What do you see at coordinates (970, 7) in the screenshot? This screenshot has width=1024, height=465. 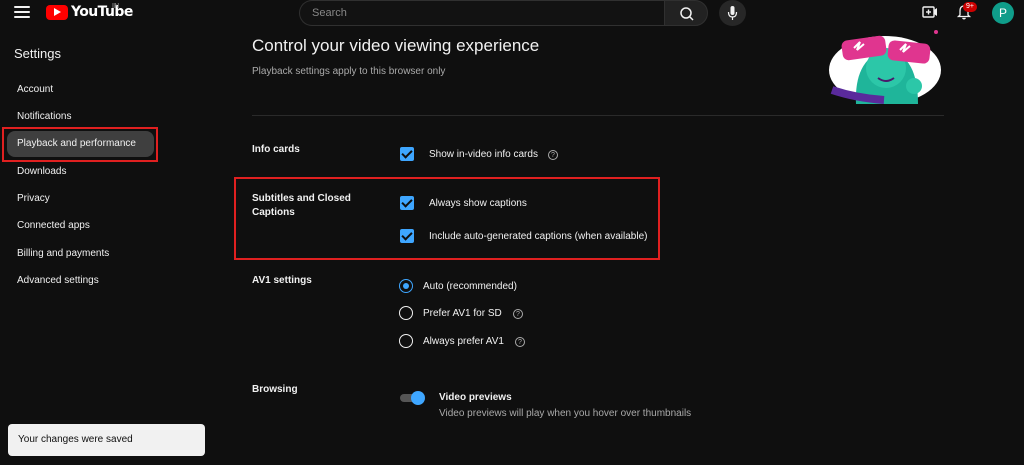 I see `notification-badge: 9+` at bounding box center [970, 7].